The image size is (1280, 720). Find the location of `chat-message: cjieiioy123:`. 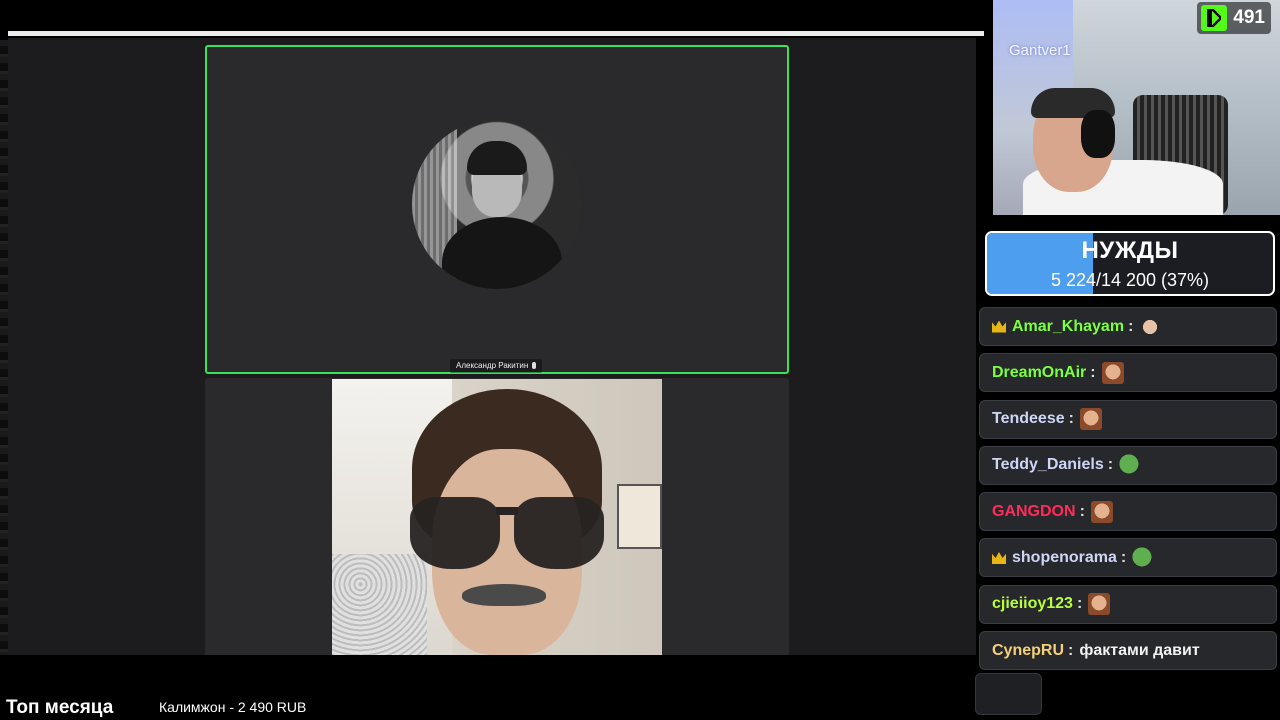

chat-message: cjieiioy123: is located at coordinates (1128, 604).